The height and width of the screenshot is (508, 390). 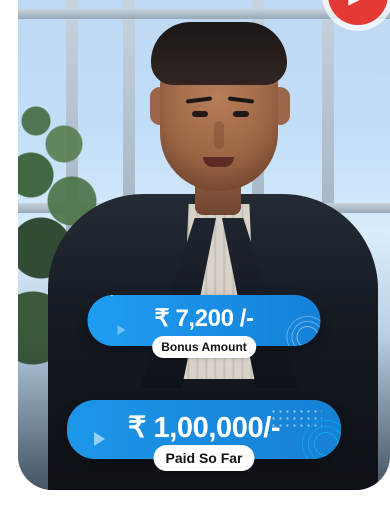 What do you see at coordinates (241, 114) in the screenshot?
I see `presenter-eye-right` at bounding box center [241, 114].